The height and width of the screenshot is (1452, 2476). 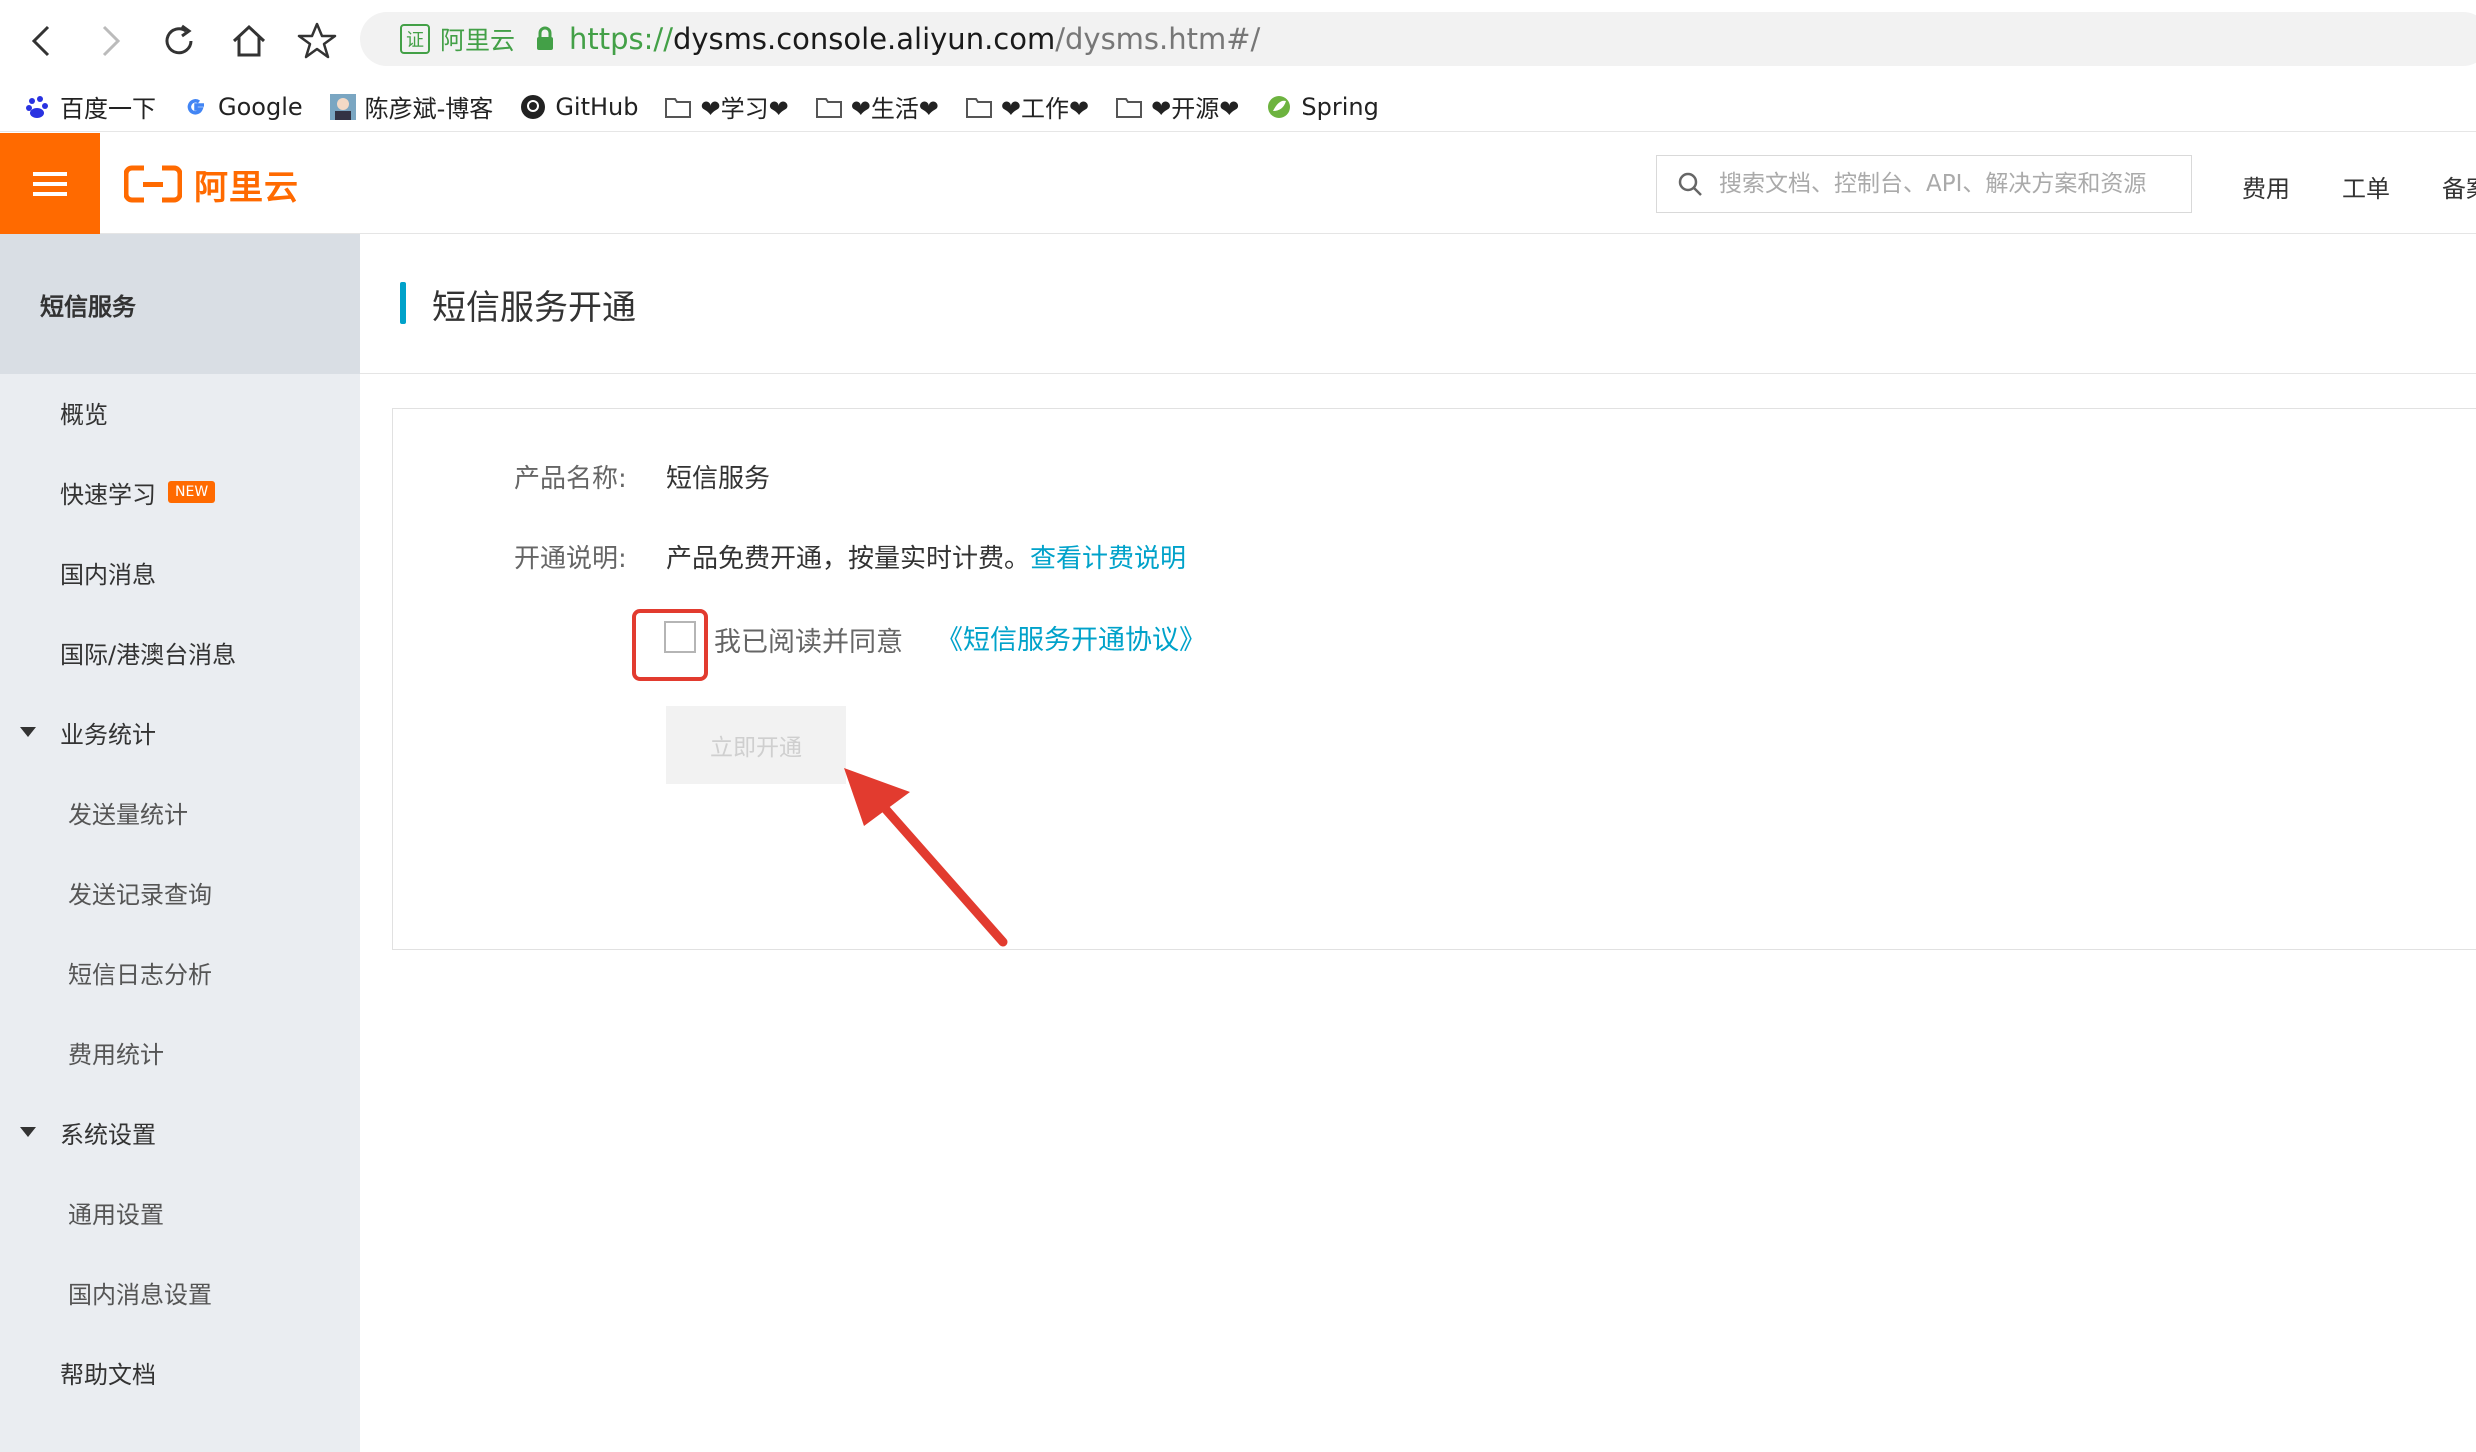 What do you see at coordinates (108, 574) in the screenshot?
I see `sidebar-item-label: 国内消息` at bounding box center [108, 574].